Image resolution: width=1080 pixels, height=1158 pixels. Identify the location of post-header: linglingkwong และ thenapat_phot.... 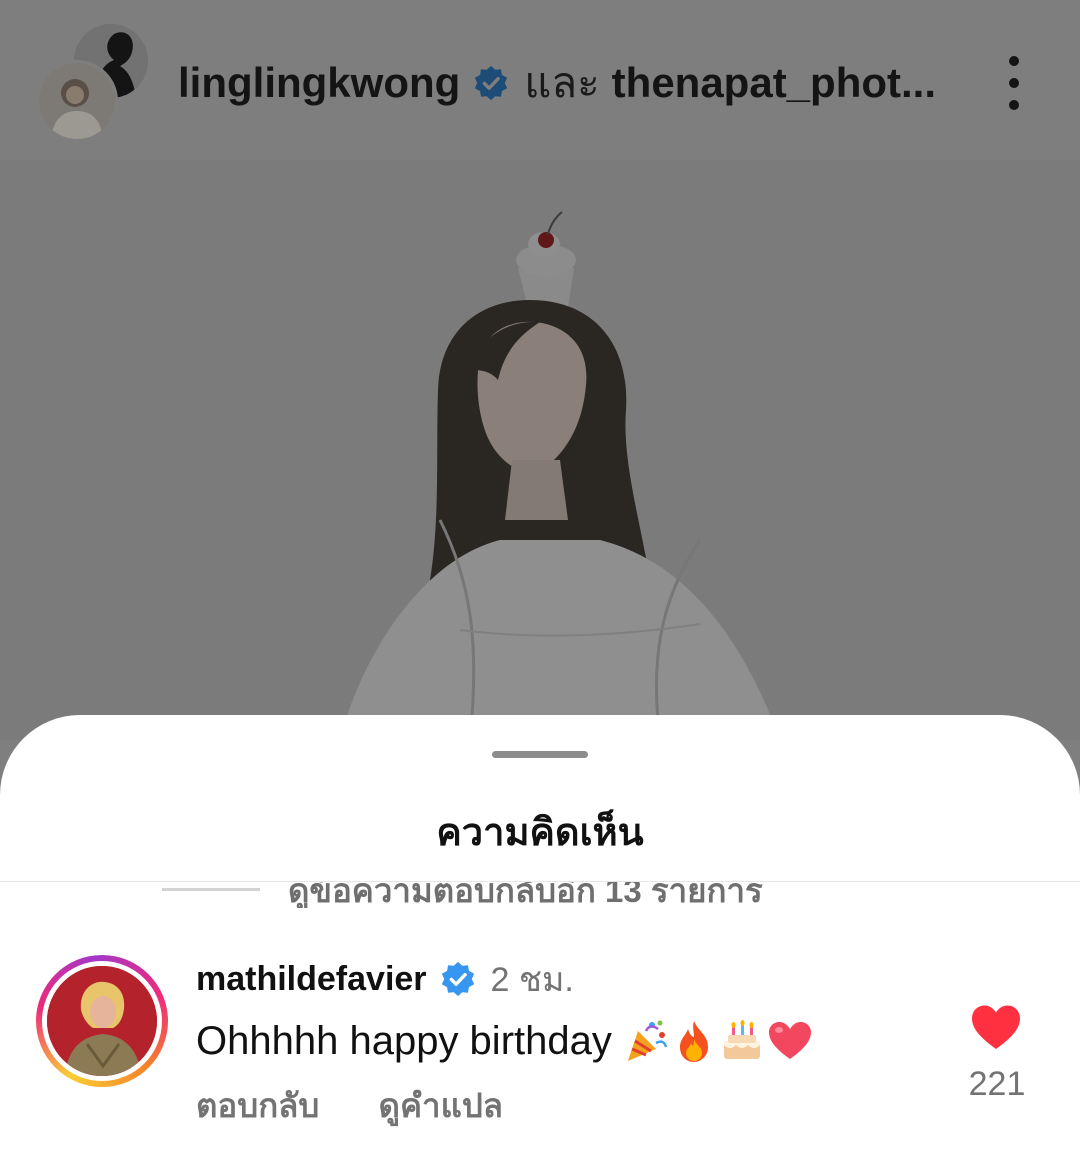
(540, 80).